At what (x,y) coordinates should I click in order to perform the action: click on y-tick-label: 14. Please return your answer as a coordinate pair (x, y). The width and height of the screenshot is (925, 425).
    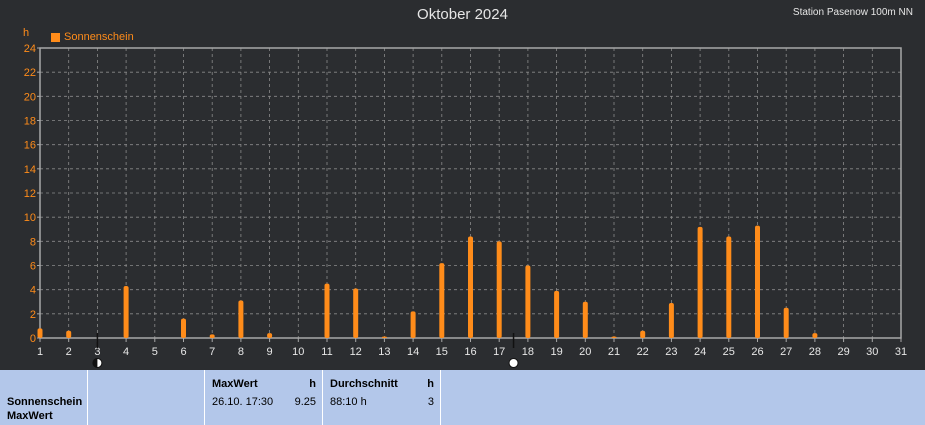
    Looking at the image, I should click on (30, 170).